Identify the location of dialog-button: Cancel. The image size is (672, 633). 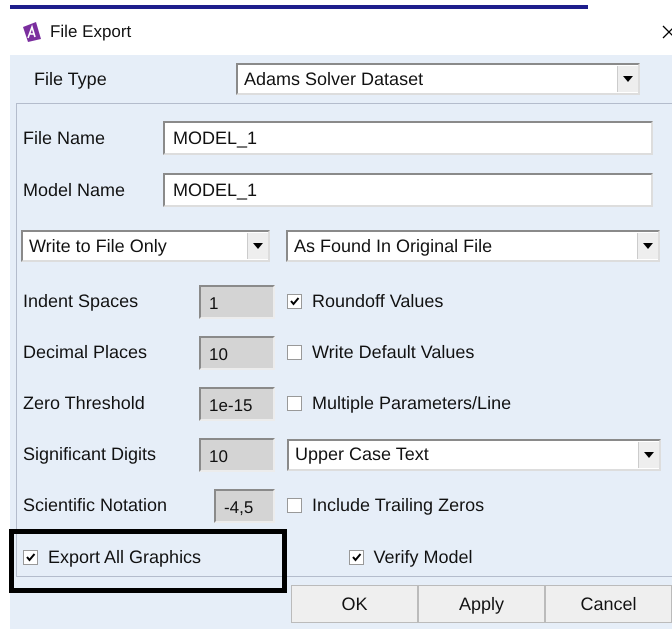
(608, 604).